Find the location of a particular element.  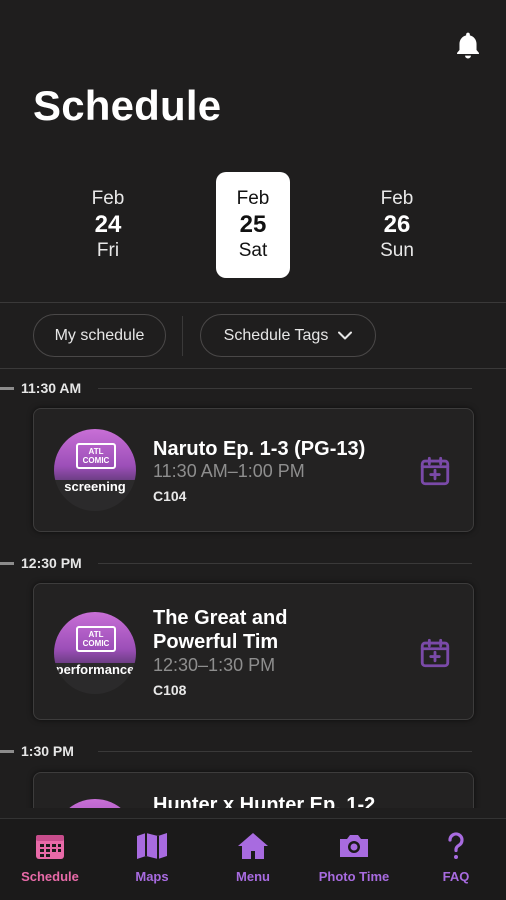

tab-bar: Schedule Maps Menu Photo Time FAQ is located at coordinates (253, 859).